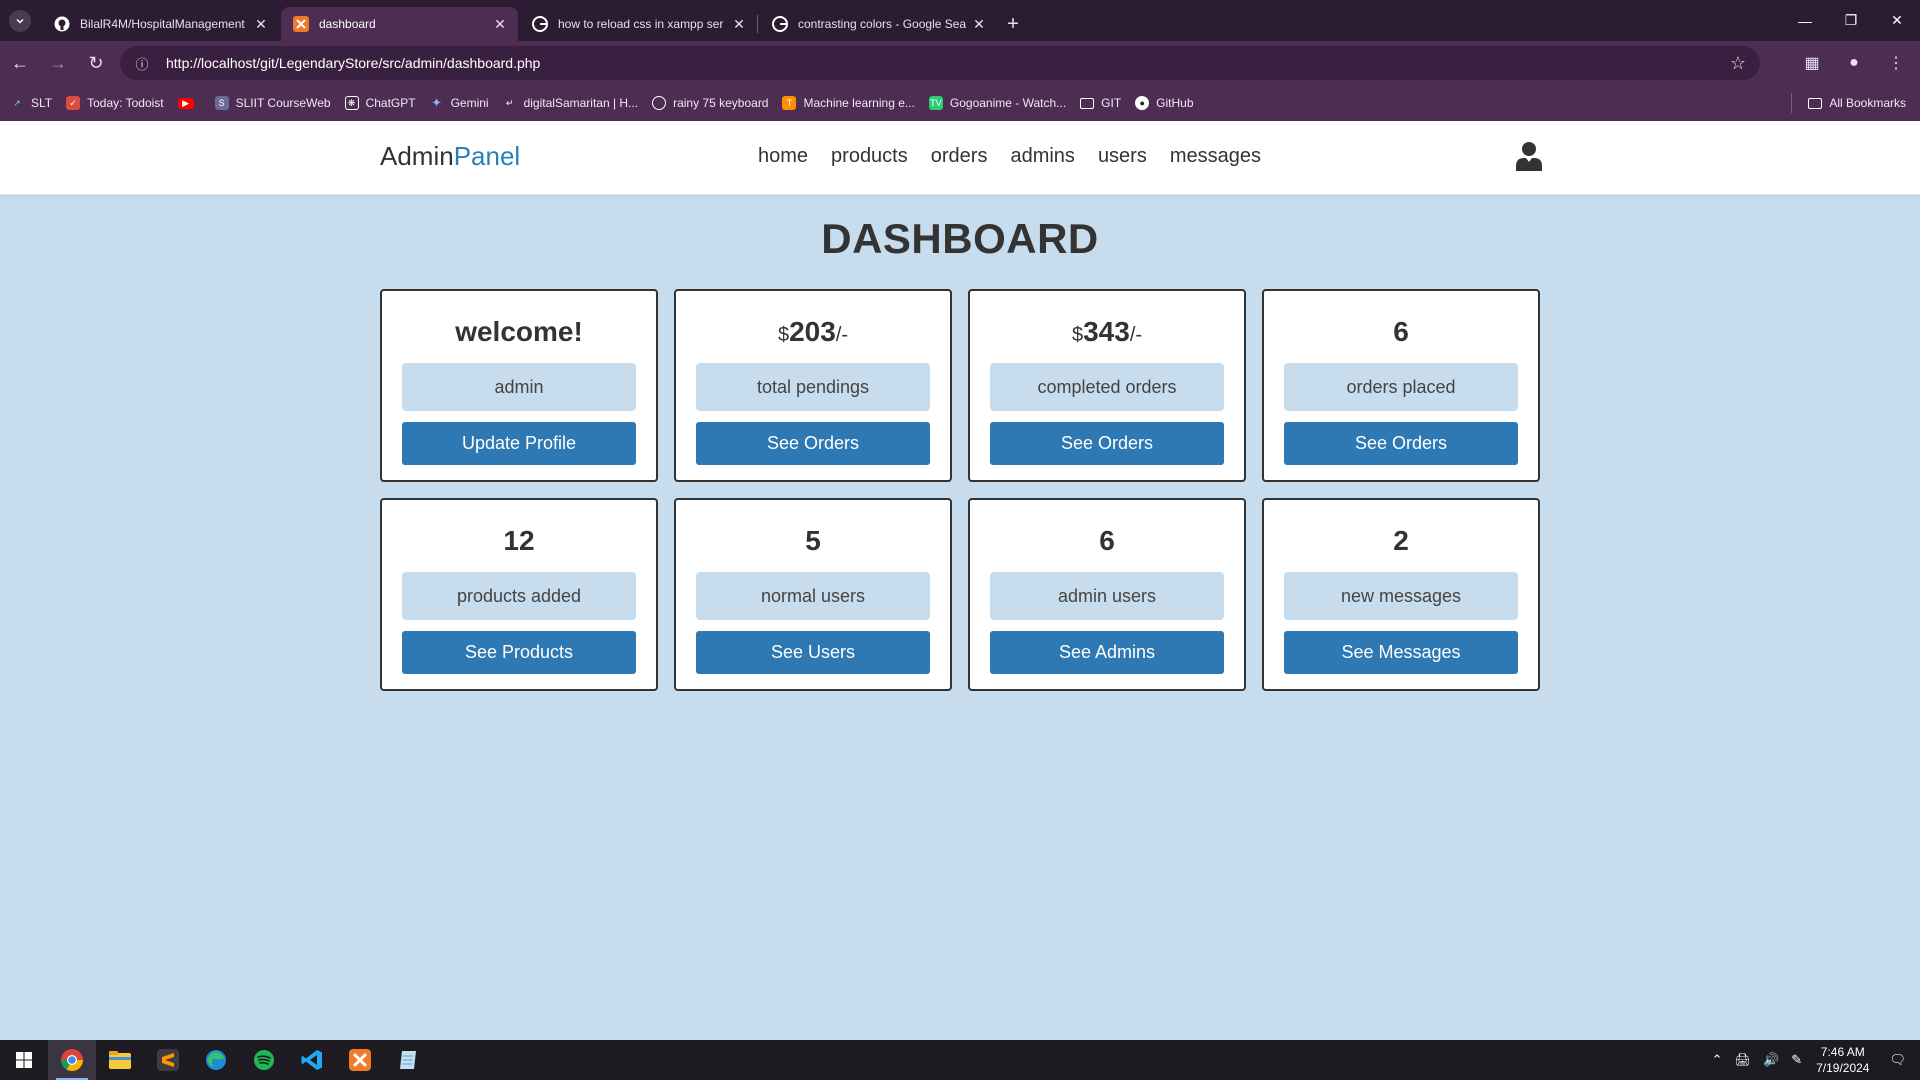 The image size is (1920, 1080). What do you see at coordinates (519, 652) in the screenshot?
I see `see-products-button: See Products` at bounding box center [519, 652].